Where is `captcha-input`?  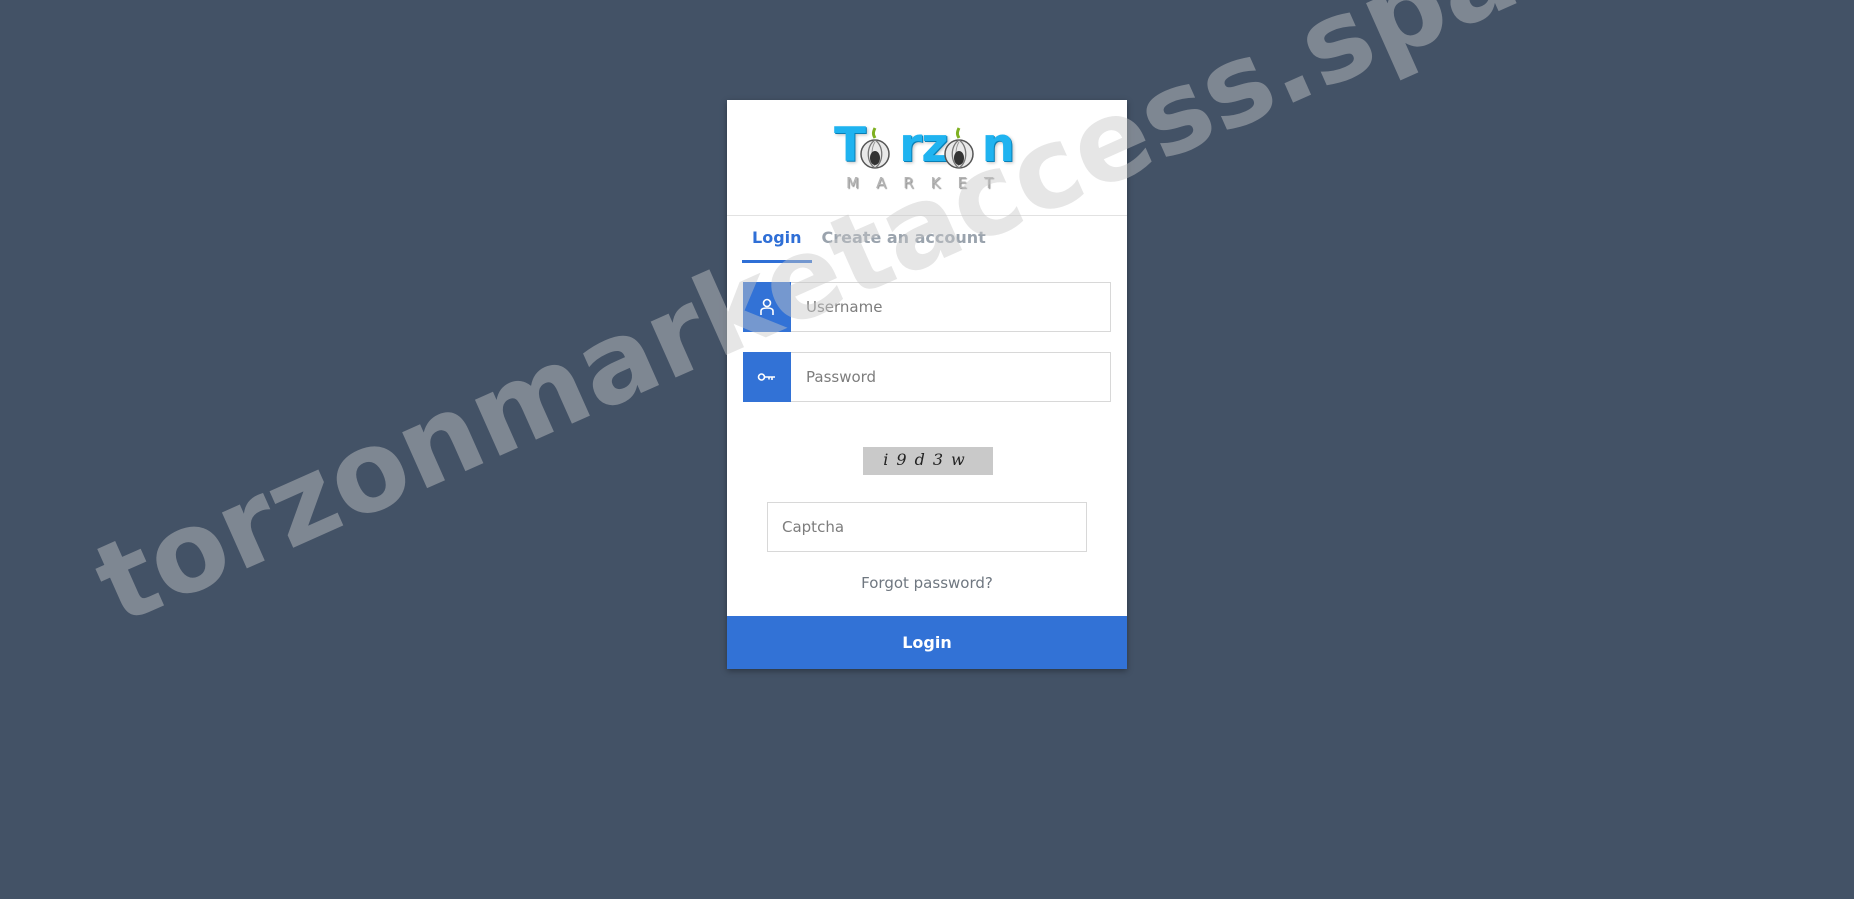 captcha-input is located at coordinates (927, 527).